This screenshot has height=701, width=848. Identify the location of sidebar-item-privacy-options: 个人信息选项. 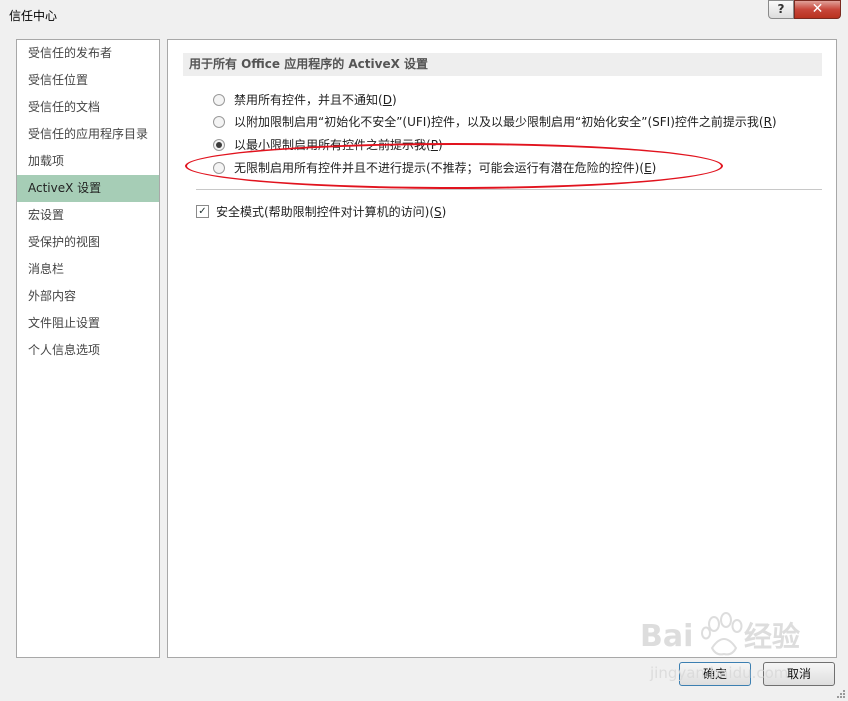
(88, 350).